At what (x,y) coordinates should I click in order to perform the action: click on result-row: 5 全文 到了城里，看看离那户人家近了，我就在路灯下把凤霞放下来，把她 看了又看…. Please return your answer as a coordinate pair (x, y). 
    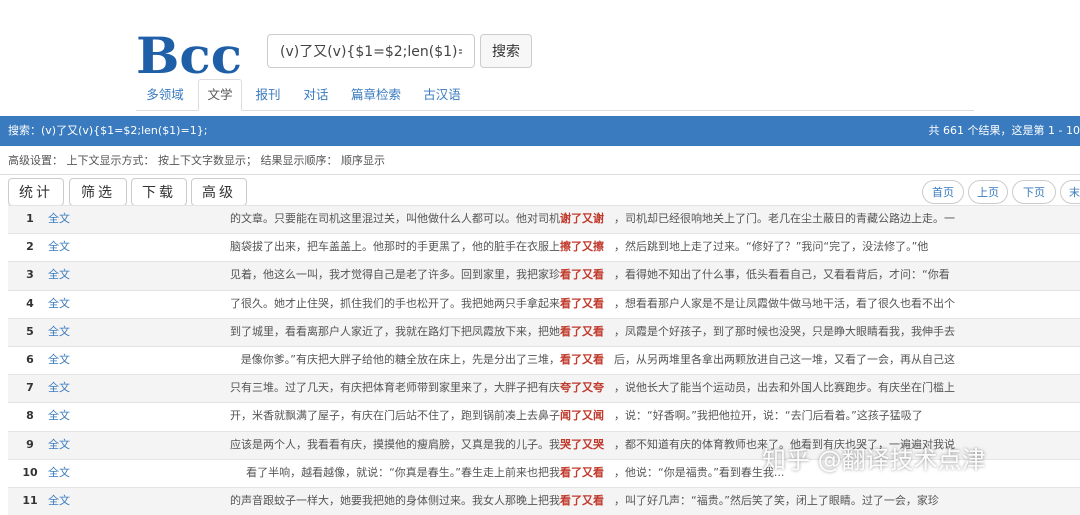
    Looking at the image, I should click on (544, 331).